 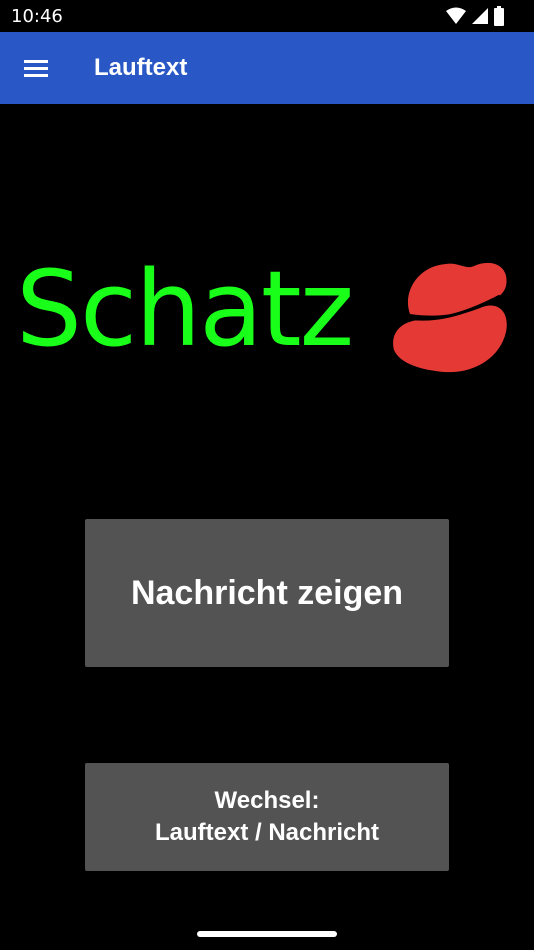 What do you see at coordinates (185, 309) in the screenshot?
I see `marquee-text: Schatz` at bounding box center [185, 309].